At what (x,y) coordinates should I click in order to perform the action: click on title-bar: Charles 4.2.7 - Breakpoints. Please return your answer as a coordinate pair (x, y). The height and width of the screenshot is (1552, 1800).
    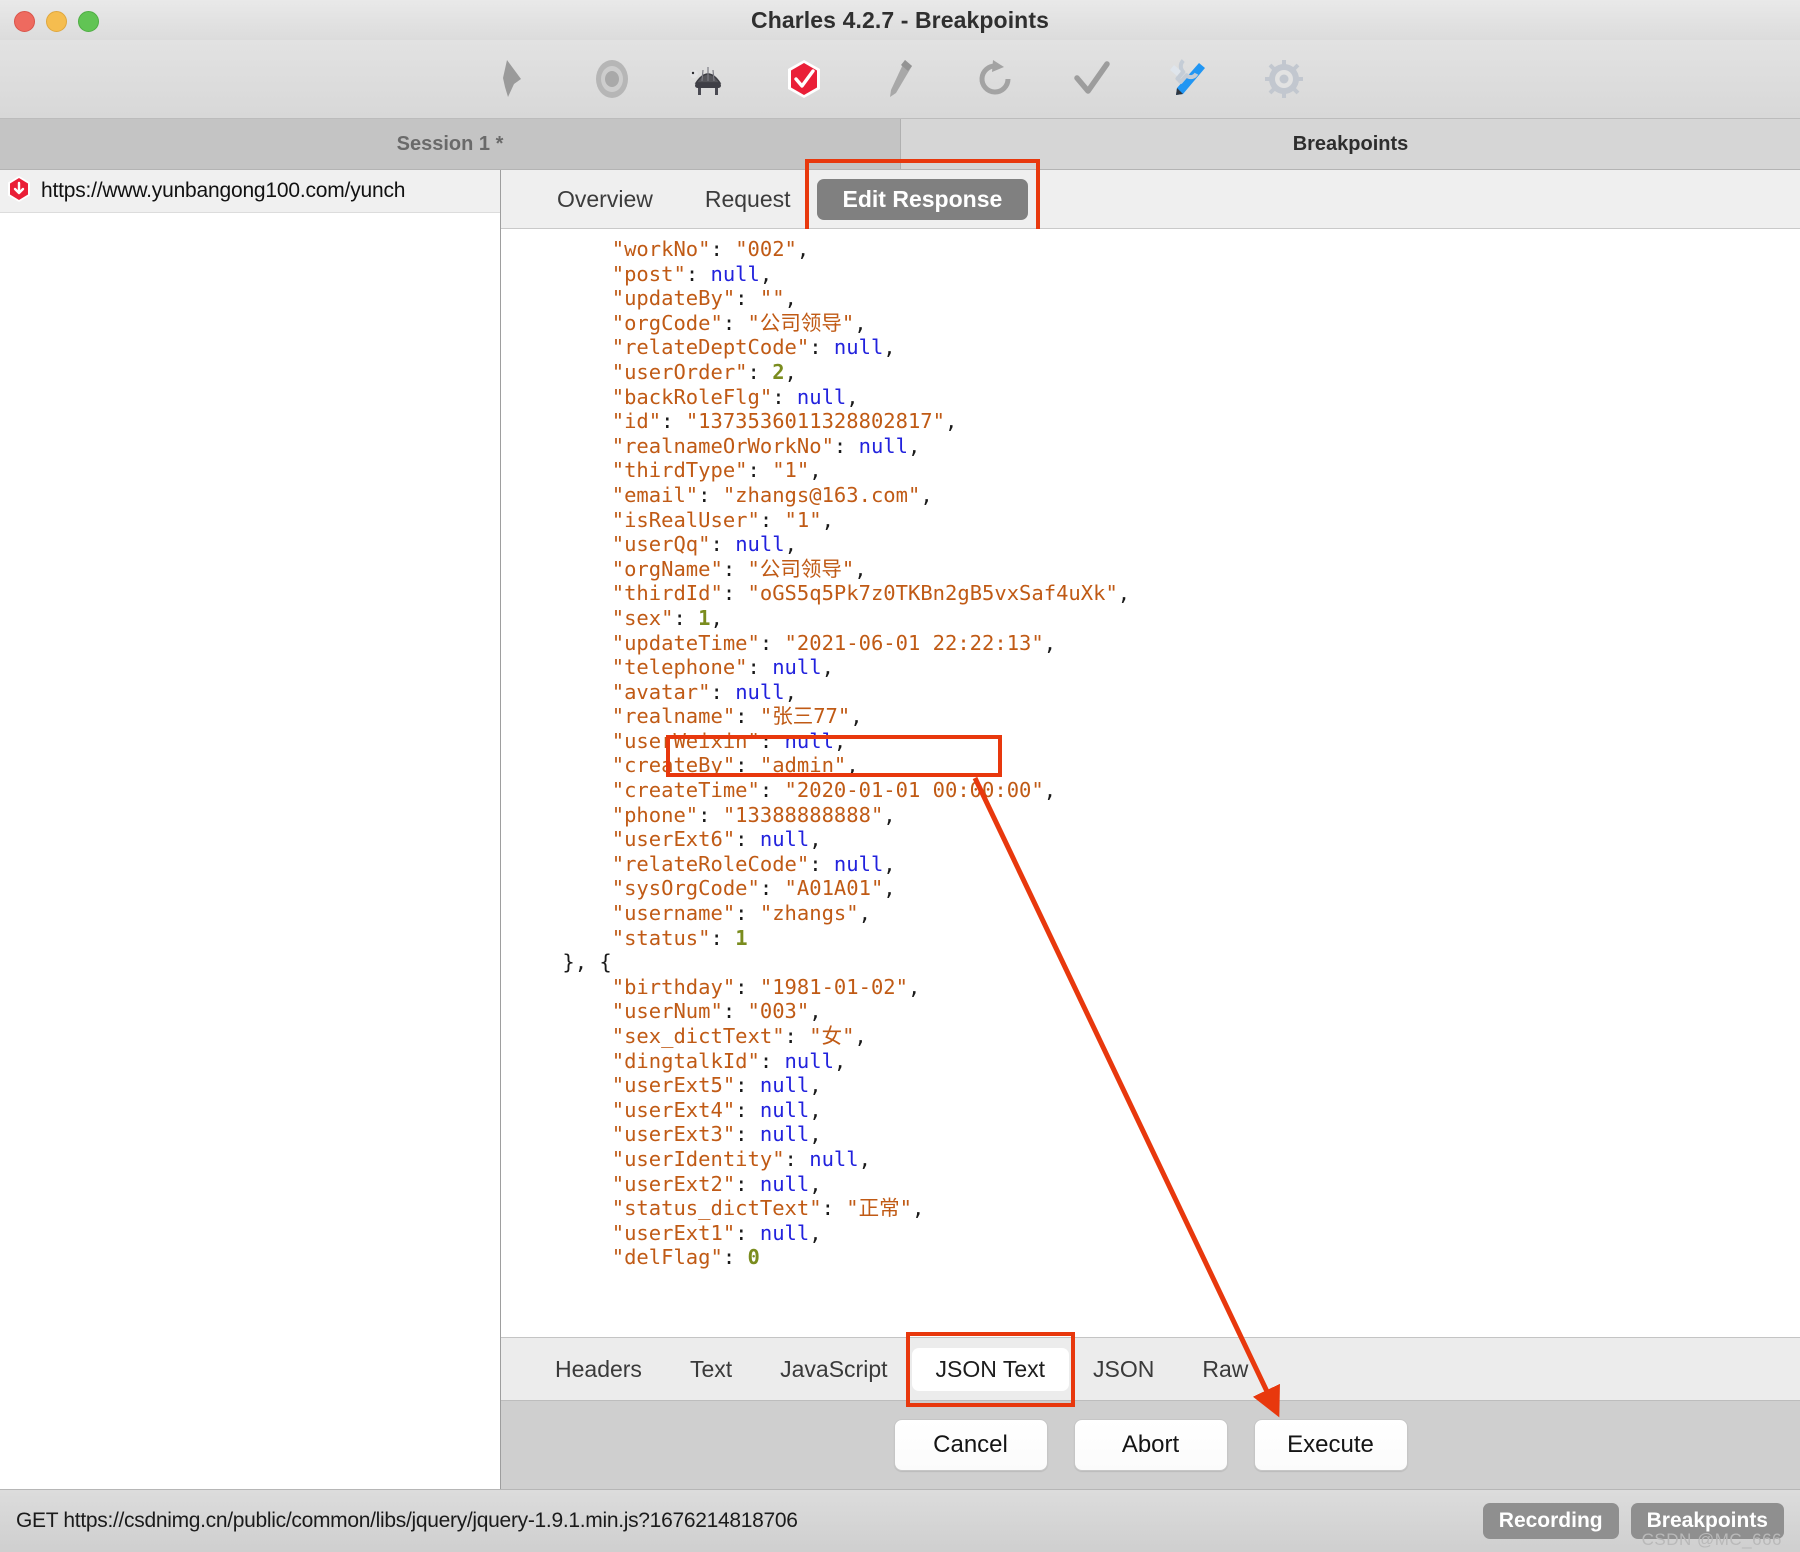
    Looking at the image, I should click on (900, 20).